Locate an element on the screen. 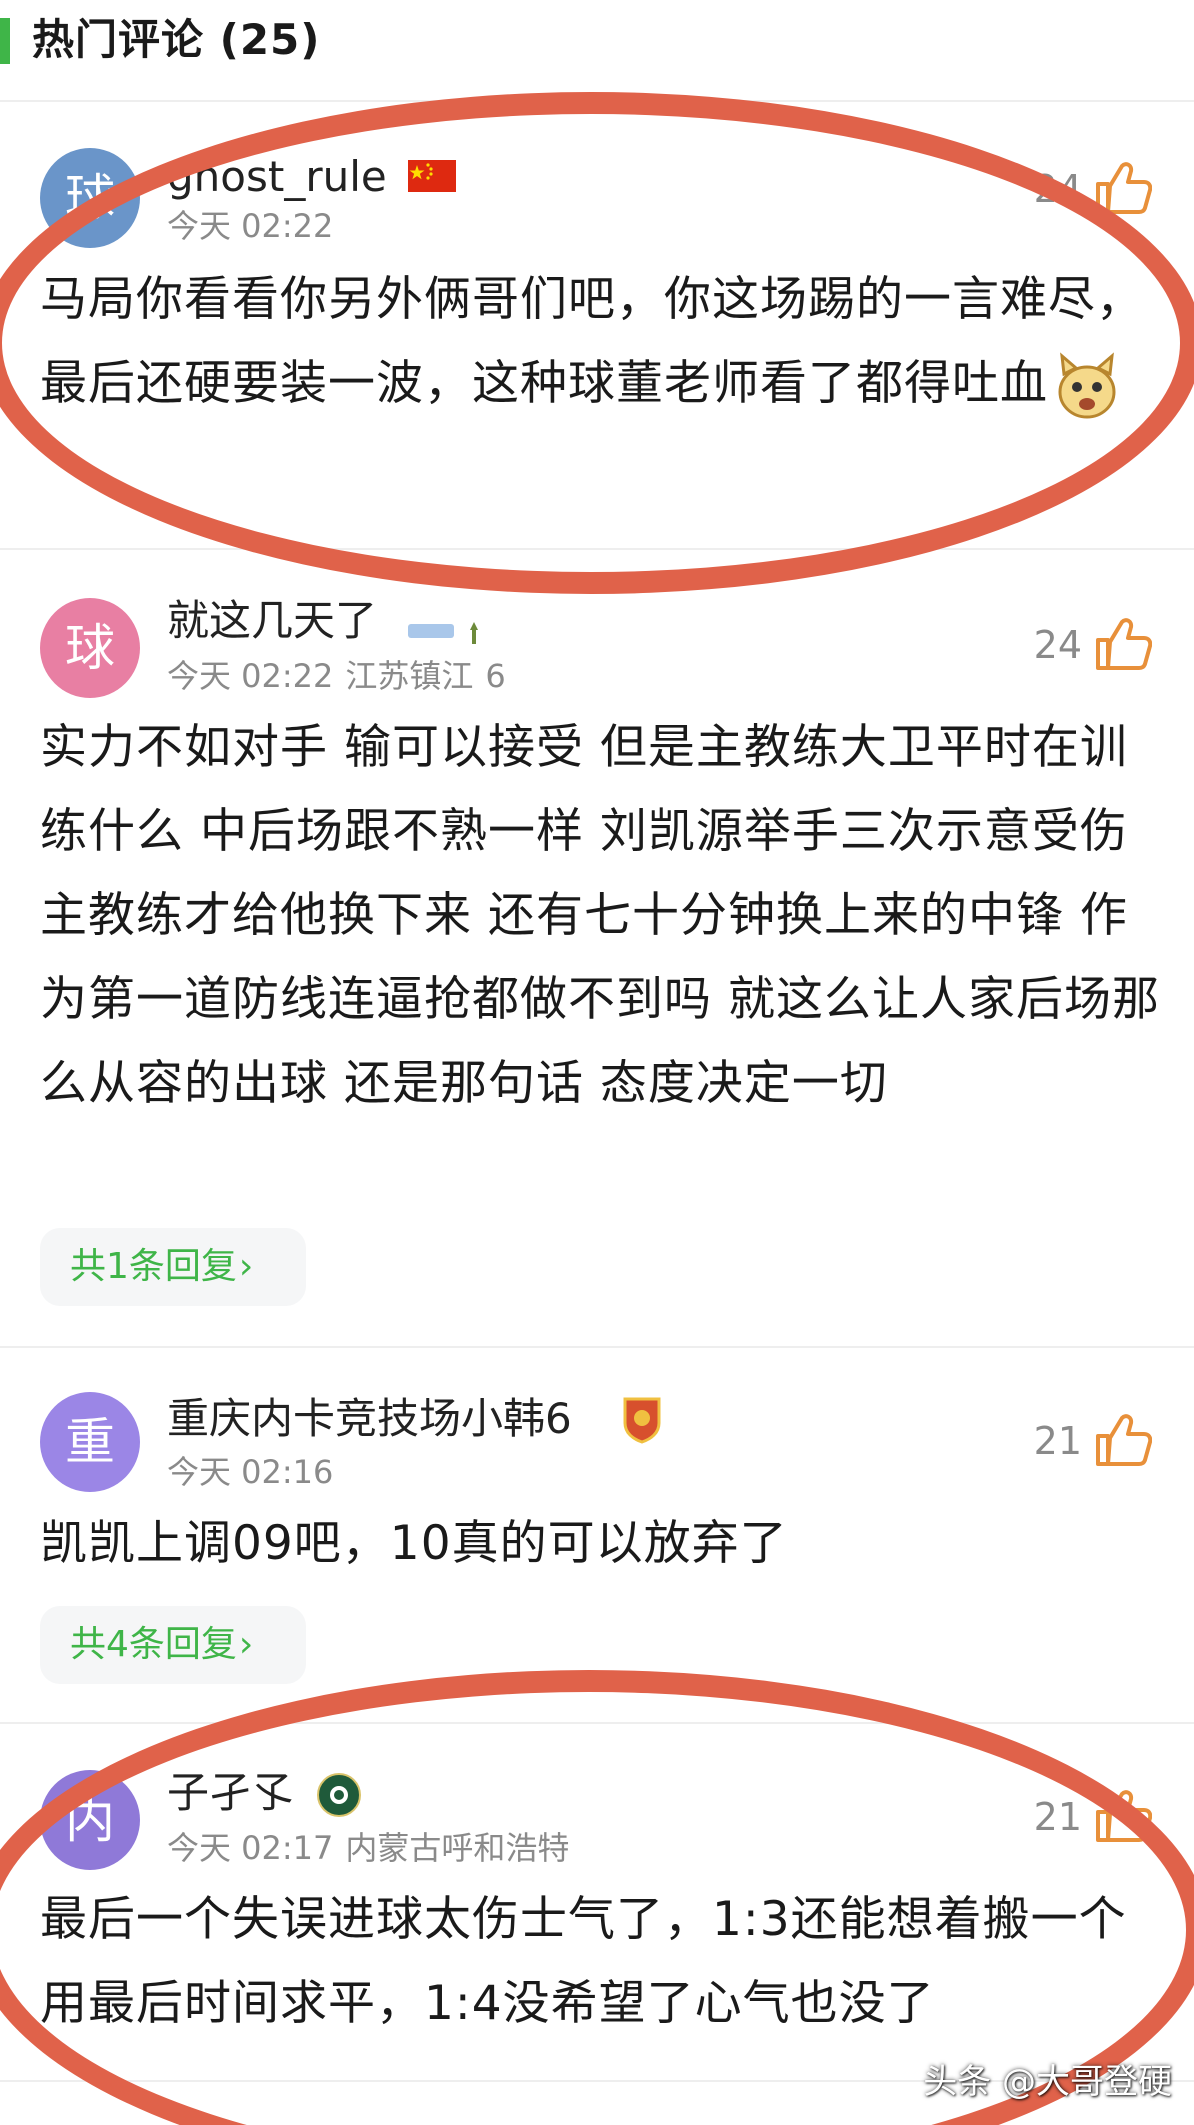  club-round-icon is located at coordinates (339, 1795).